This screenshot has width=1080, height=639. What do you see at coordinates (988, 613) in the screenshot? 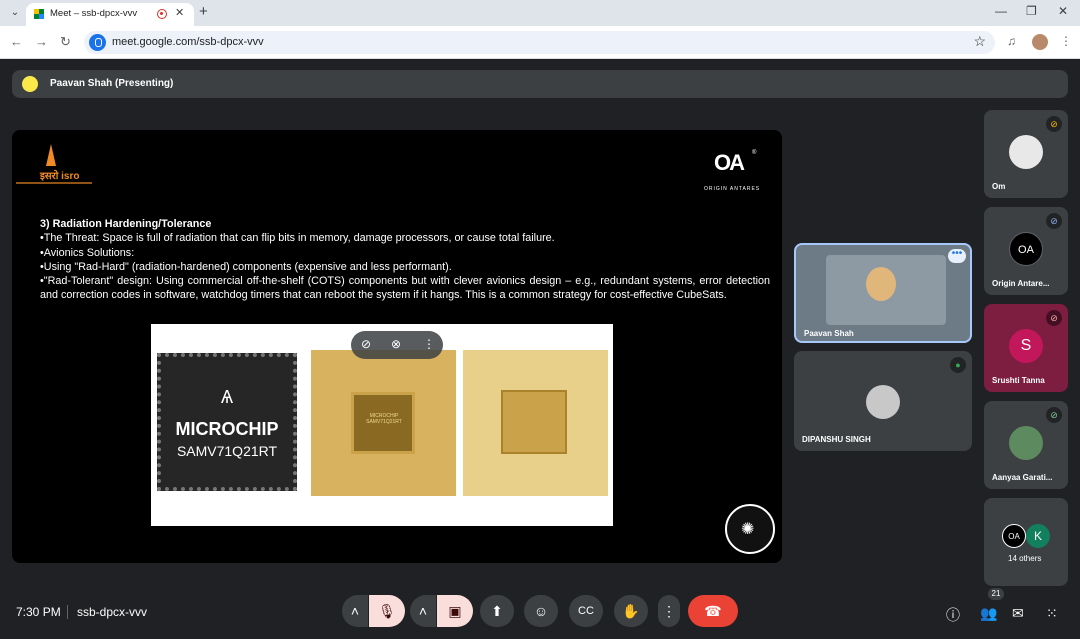
I see `people-icon: 👥` at bounding box center [988, 613].